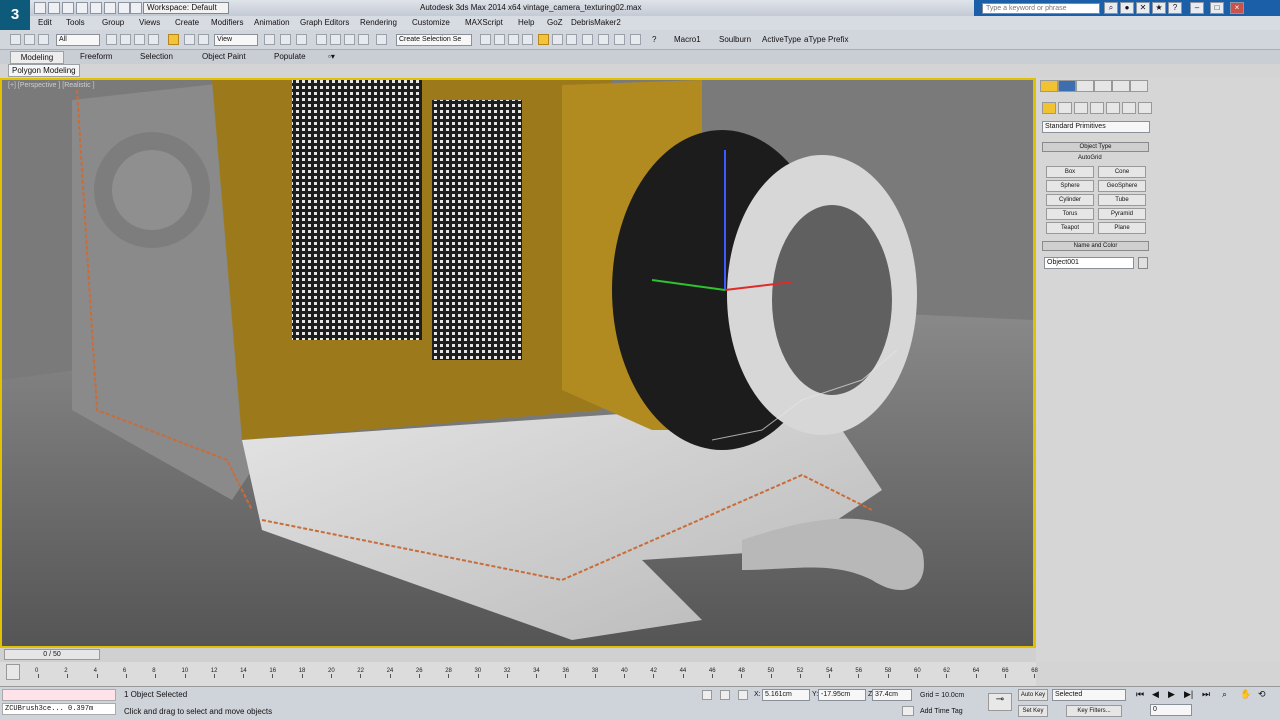 This screenshot has height=720, width=1280. Describe the element at coordinates (1089, 263) in the screenshot. I see `object-name-input: Object001` at that location.